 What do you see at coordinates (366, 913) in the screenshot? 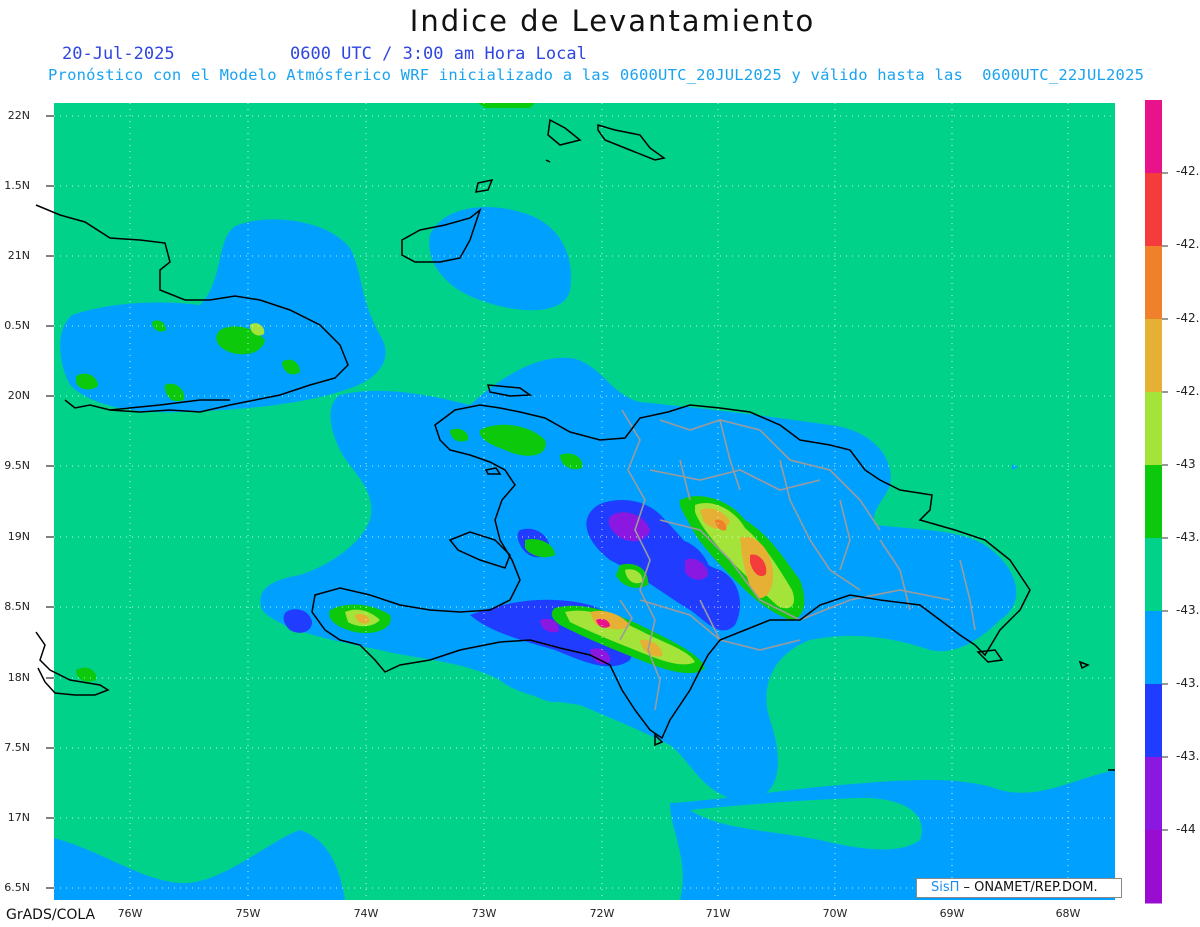
I see `lon-label: 74W` at bounding box center [366, 913].